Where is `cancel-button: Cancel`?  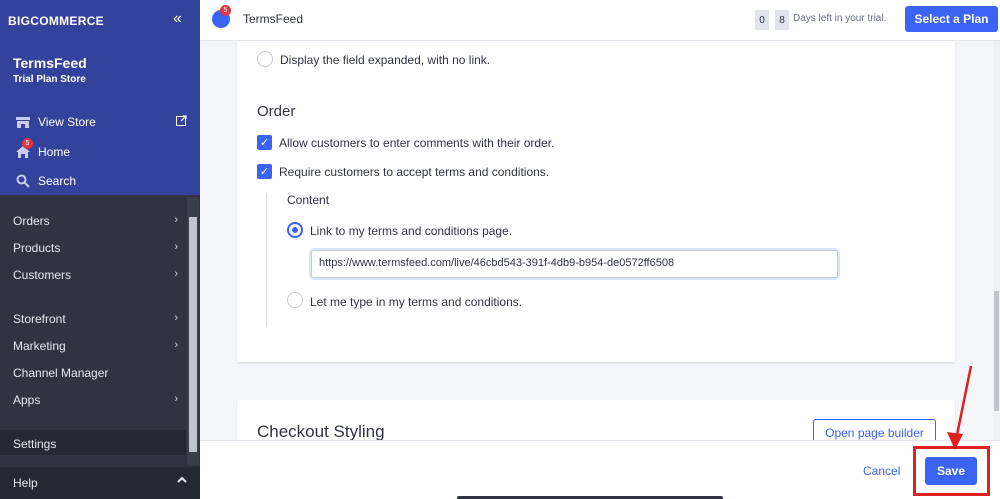 cancel-button: Cancel is located at coordinates (881, 471).